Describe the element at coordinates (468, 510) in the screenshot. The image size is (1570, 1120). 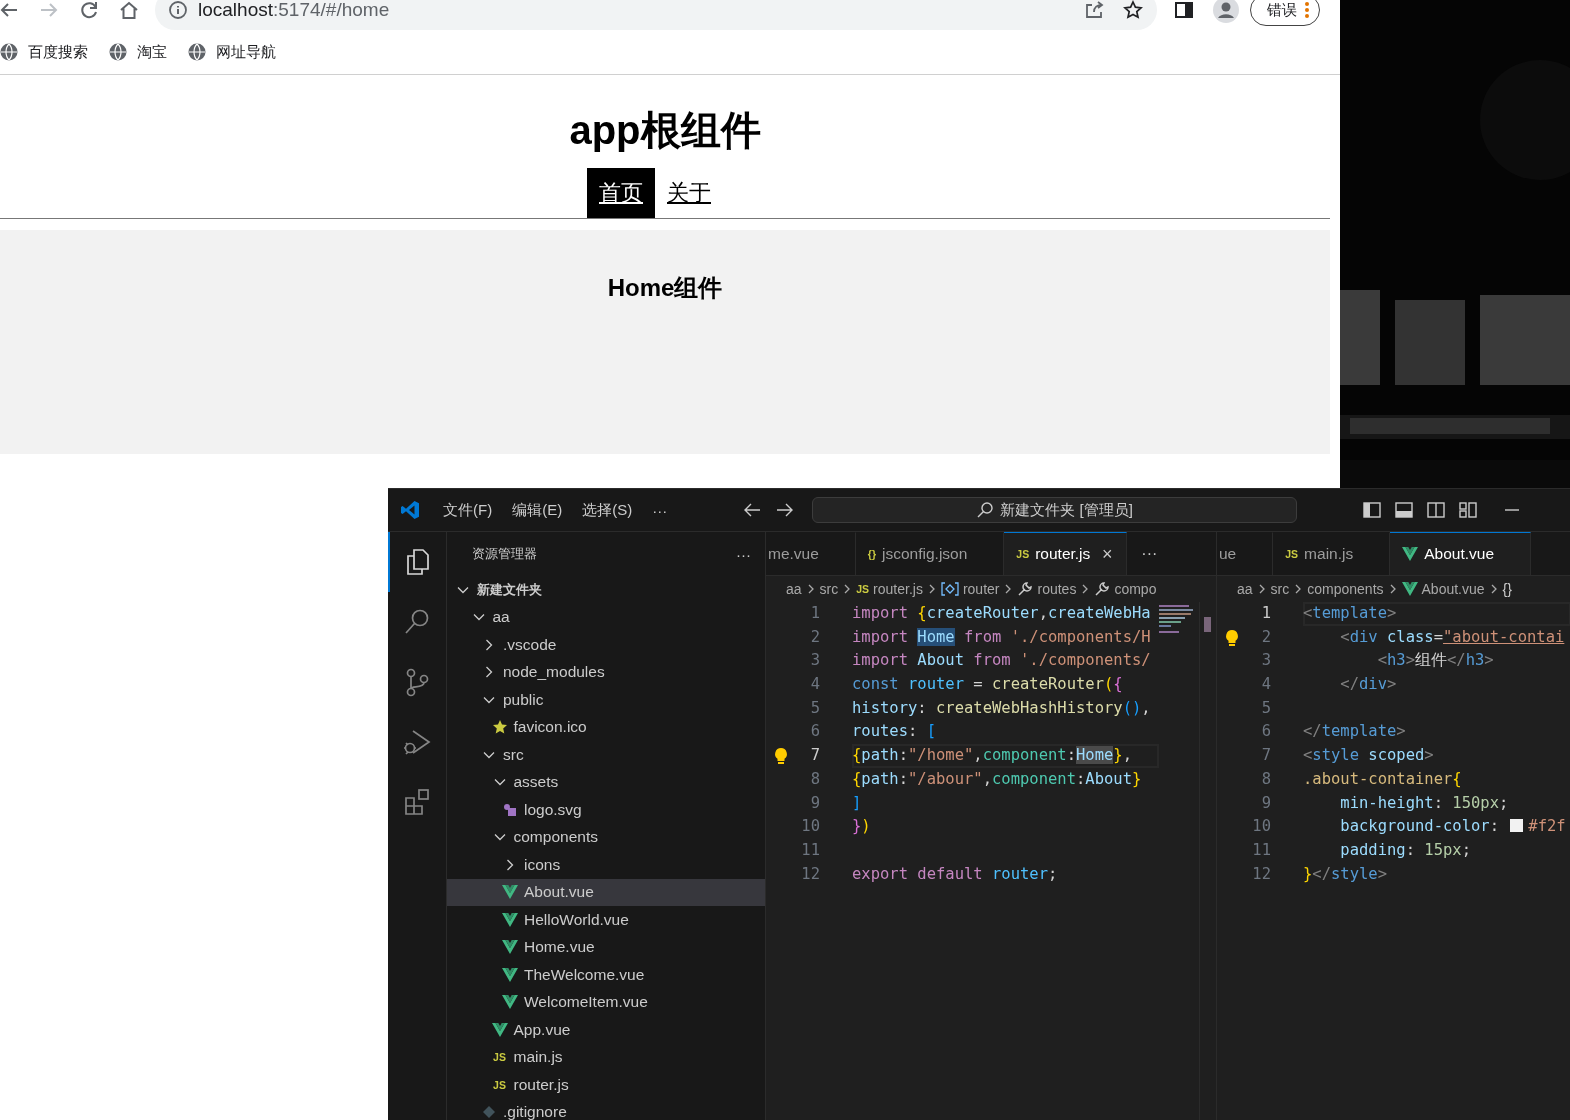
I see `menu-item: 文件(F)` at that location.